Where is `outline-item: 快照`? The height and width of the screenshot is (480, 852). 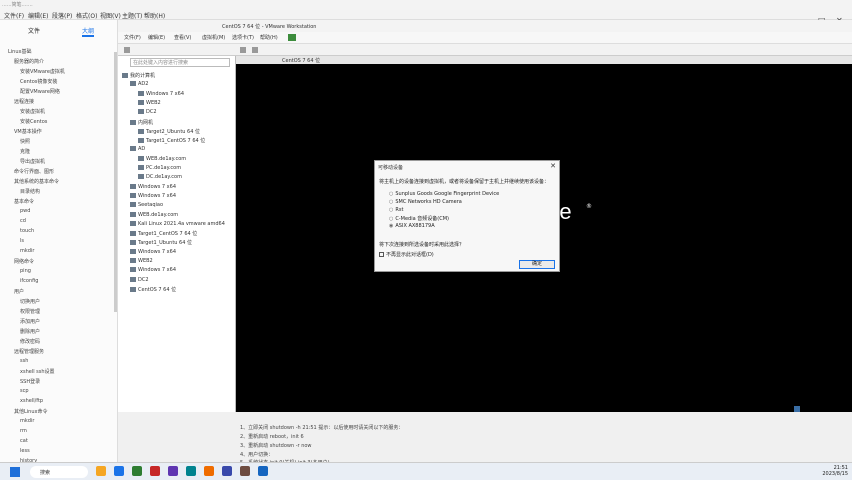
outline-item: 快照 is located at coordinates (25, 141).